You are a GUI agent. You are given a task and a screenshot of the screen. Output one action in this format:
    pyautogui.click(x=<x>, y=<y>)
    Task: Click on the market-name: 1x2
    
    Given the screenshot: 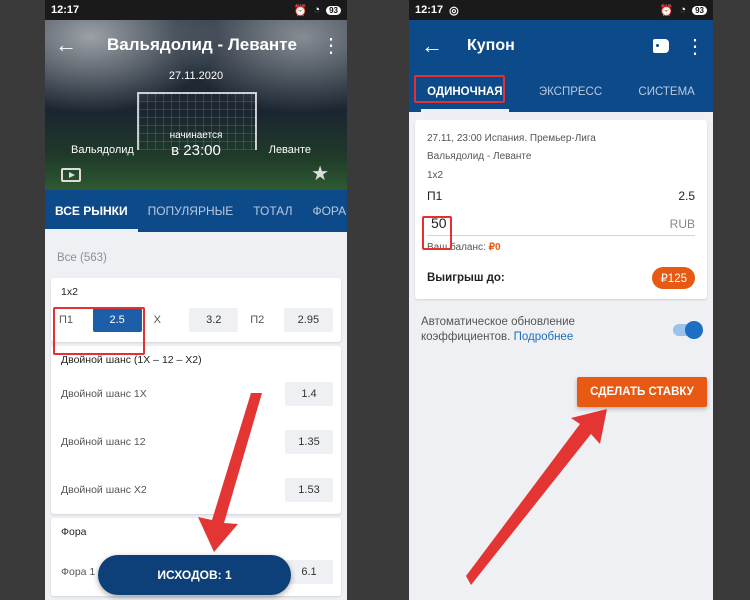 What is the action you would take?
    pyautogui.click(x=435, y=175)
    